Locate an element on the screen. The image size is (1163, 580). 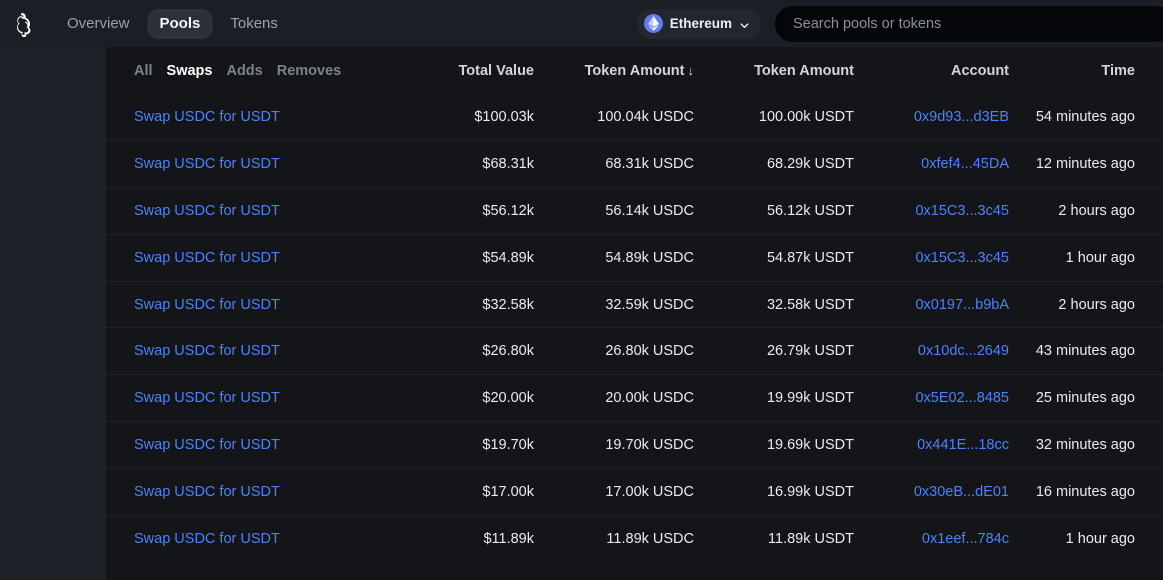
filter-removes: Removes is located at coordinates (309, 71).